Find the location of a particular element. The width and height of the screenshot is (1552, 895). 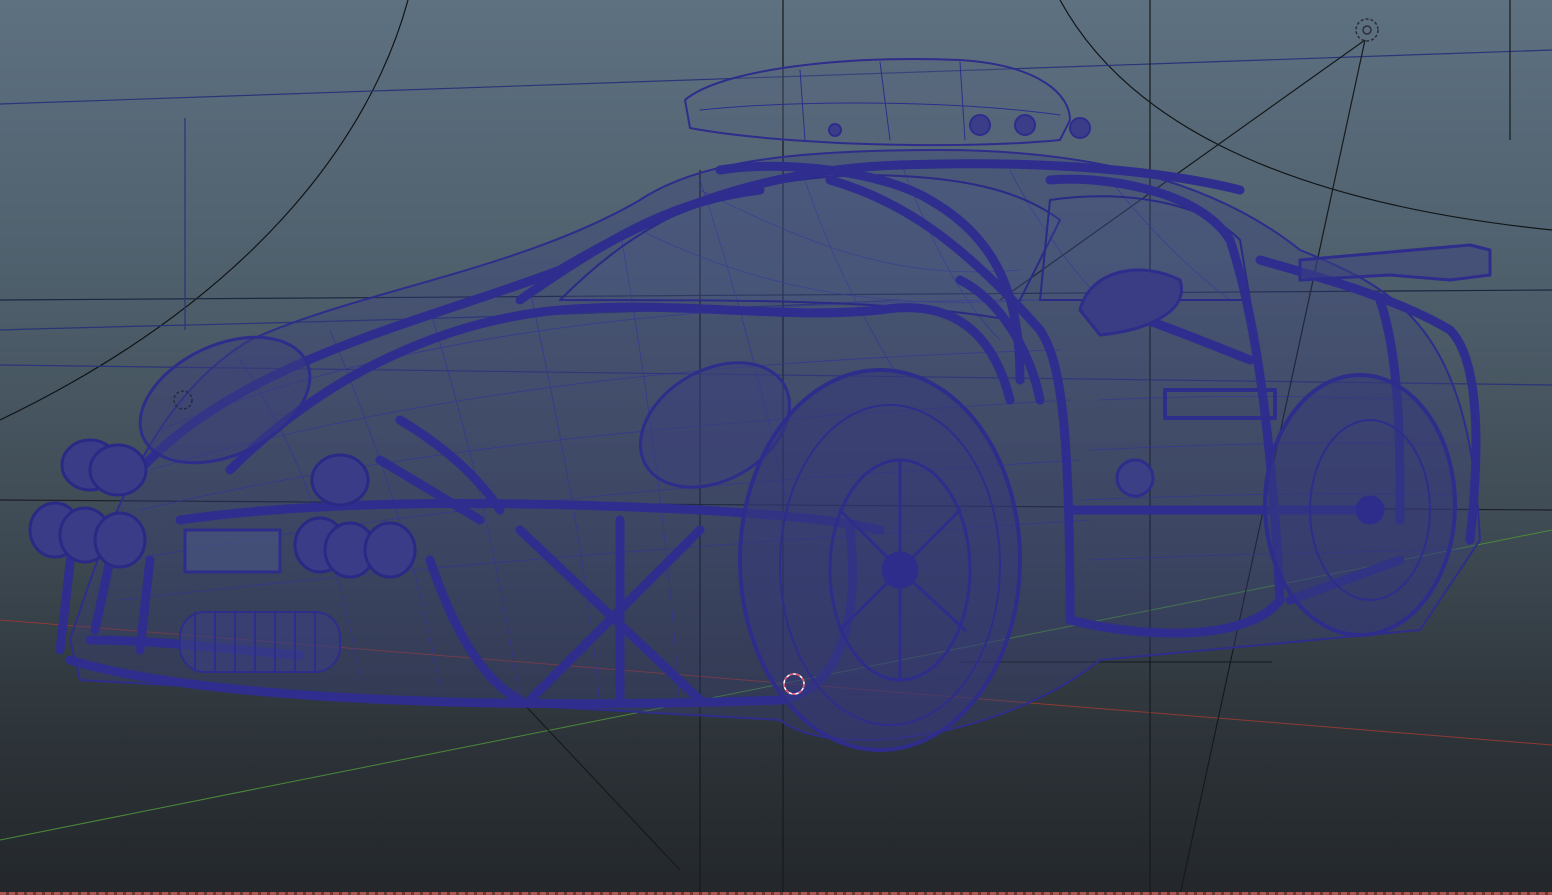

rear-spoiler is located at coordinates (1395, 262).